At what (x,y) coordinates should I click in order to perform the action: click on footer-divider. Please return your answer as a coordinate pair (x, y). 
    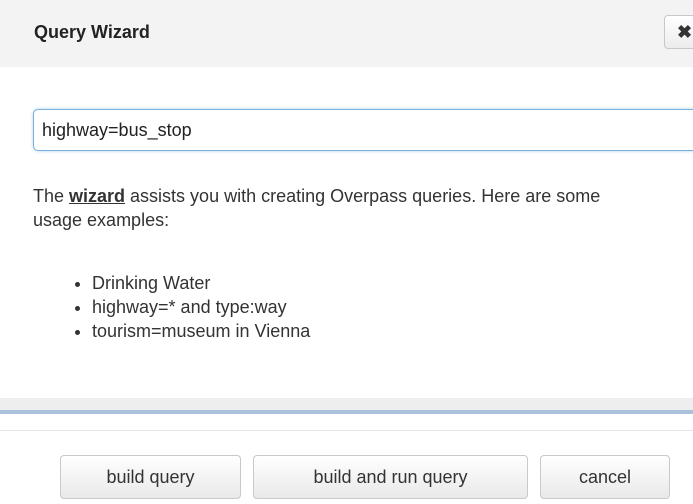
    Looking at the image, I should click on (346, 412).